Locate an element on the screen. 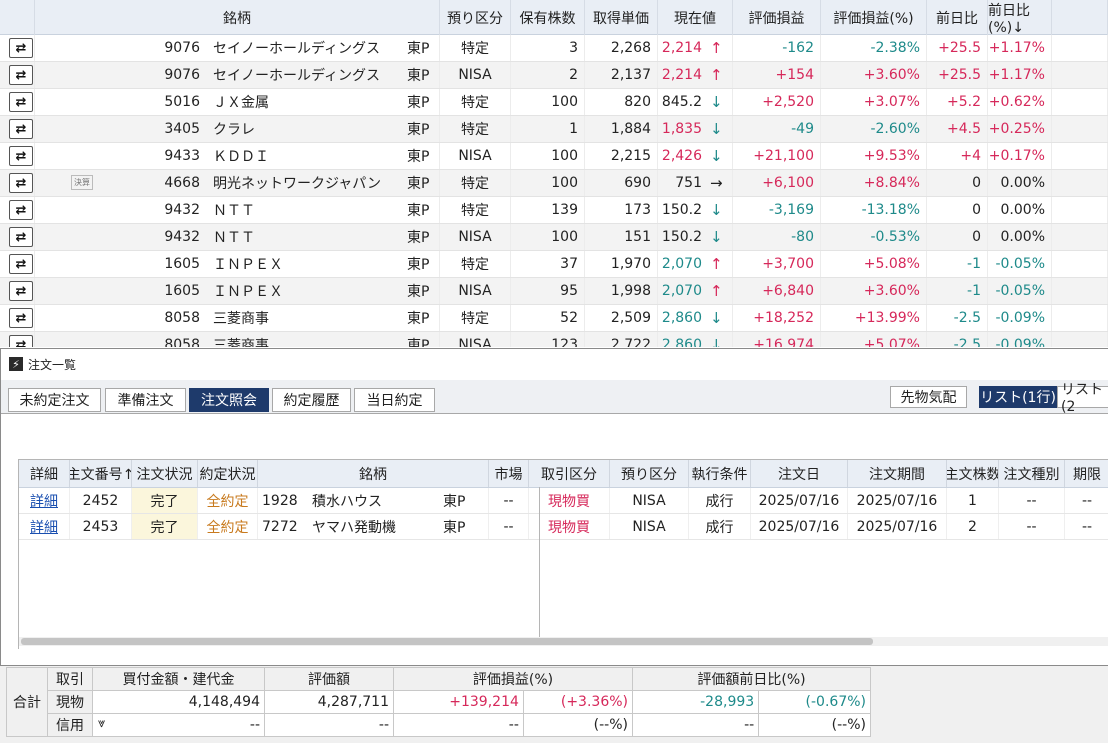  order-header-period: 注文期間 is located at coordinates (897, 473).